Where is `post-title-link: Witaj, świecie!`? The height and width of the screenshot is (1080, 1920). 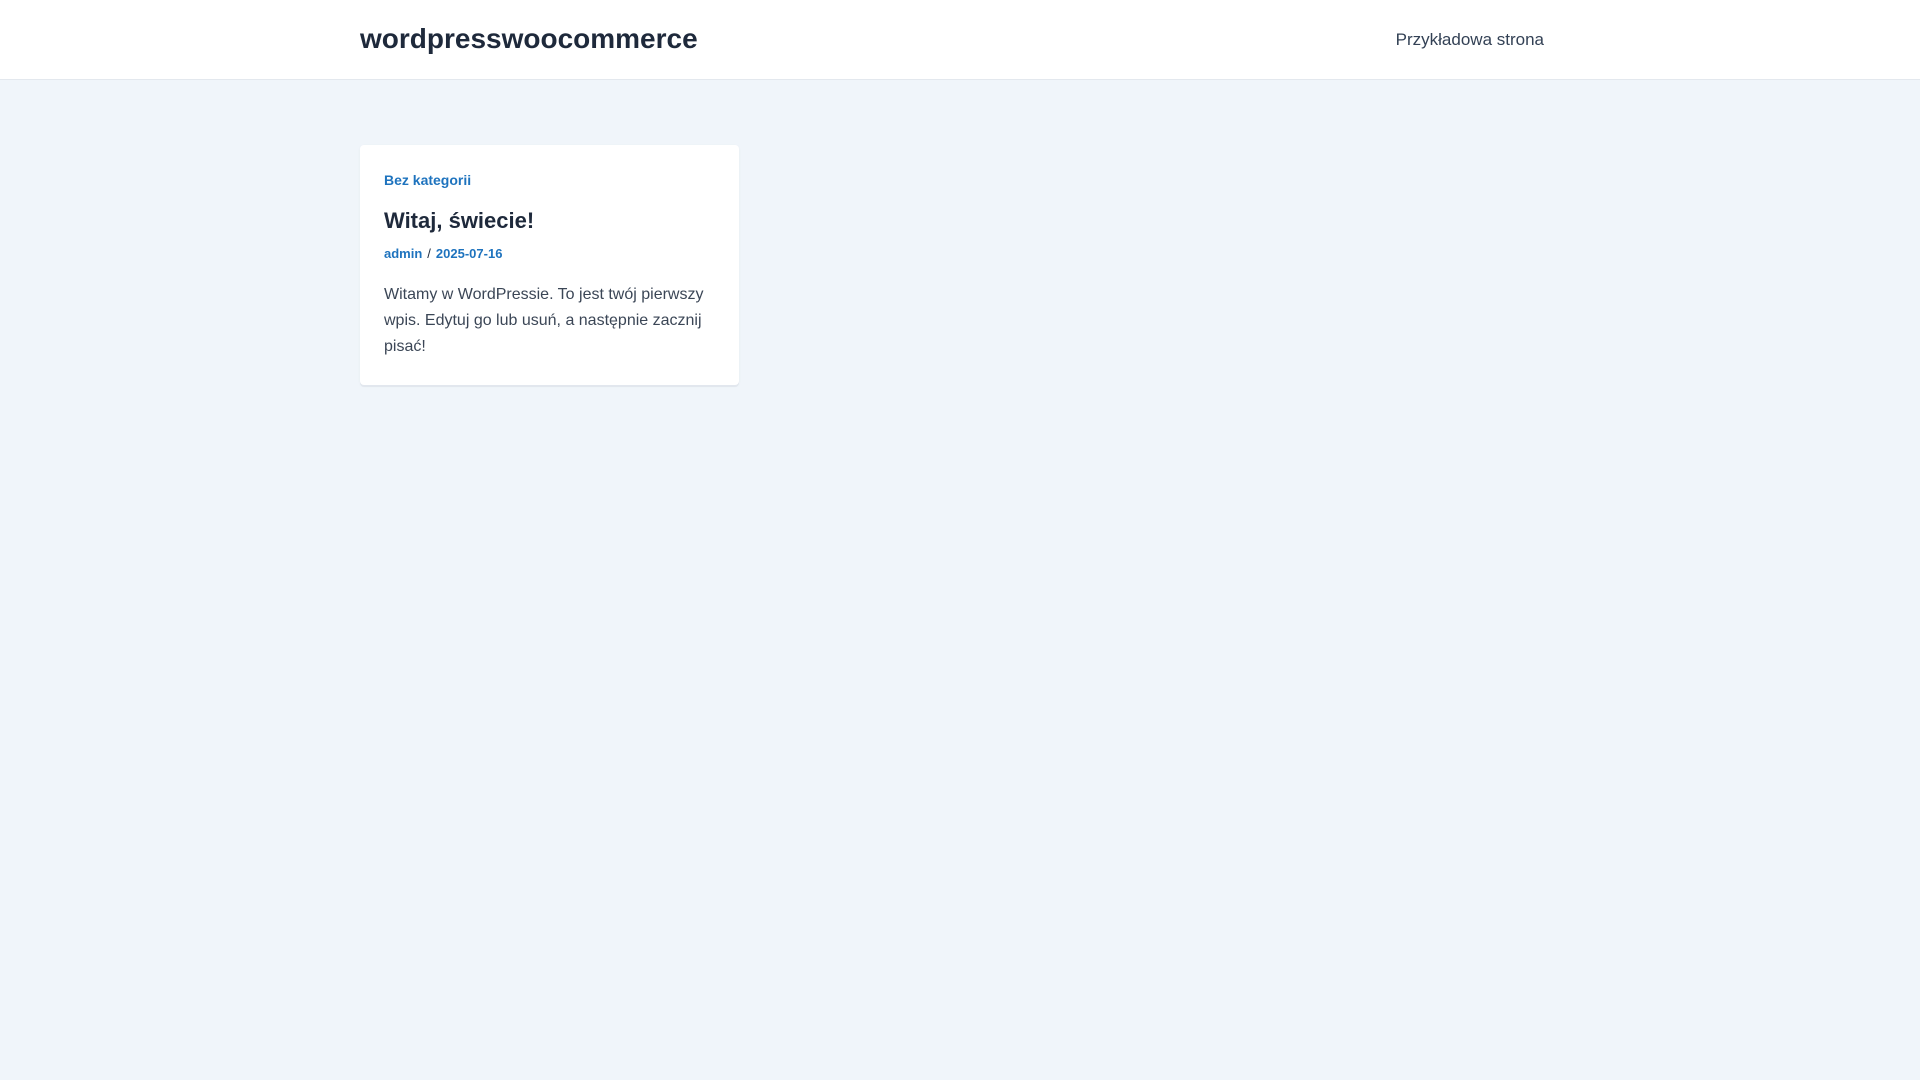 post-title-link: Witaj, świecie! is located at coordinates (459, 221).